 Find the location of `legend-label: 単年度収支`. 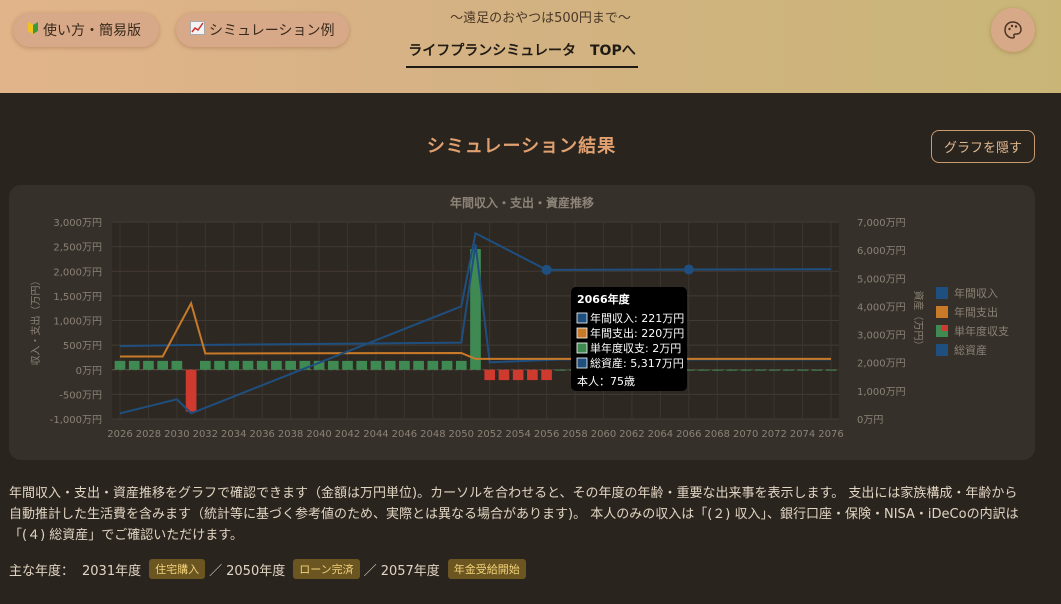

legend-label: 単年度収支 is located at coordinates (981, 331).